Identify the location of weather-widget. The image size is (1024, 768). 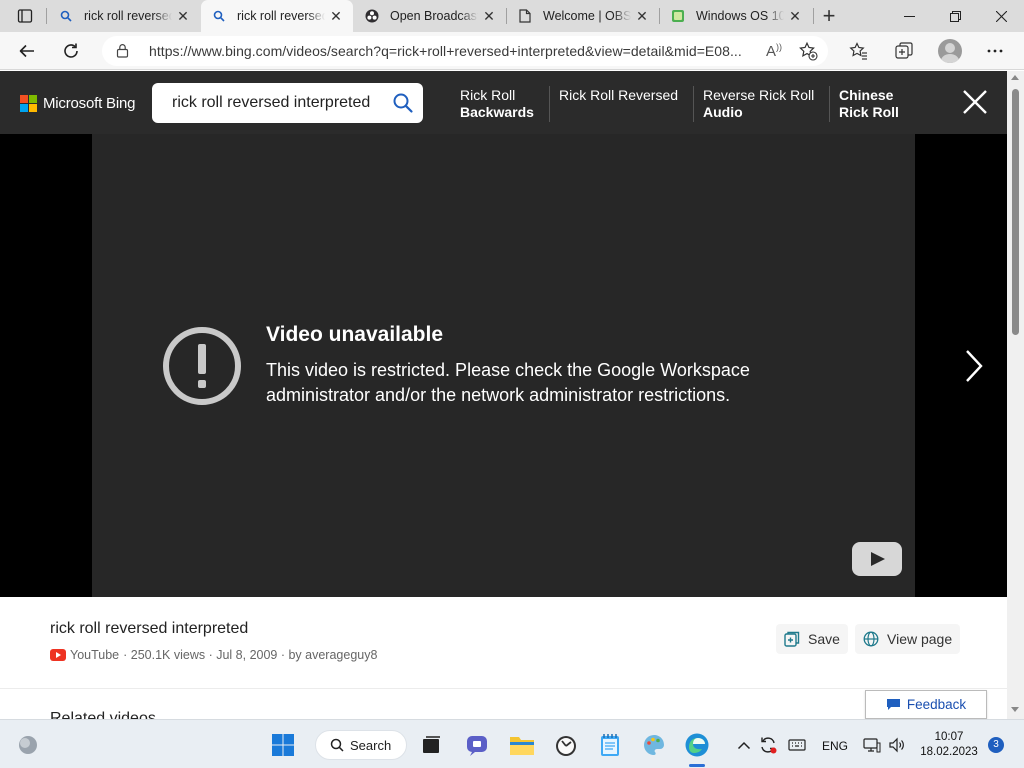
(28, 745).